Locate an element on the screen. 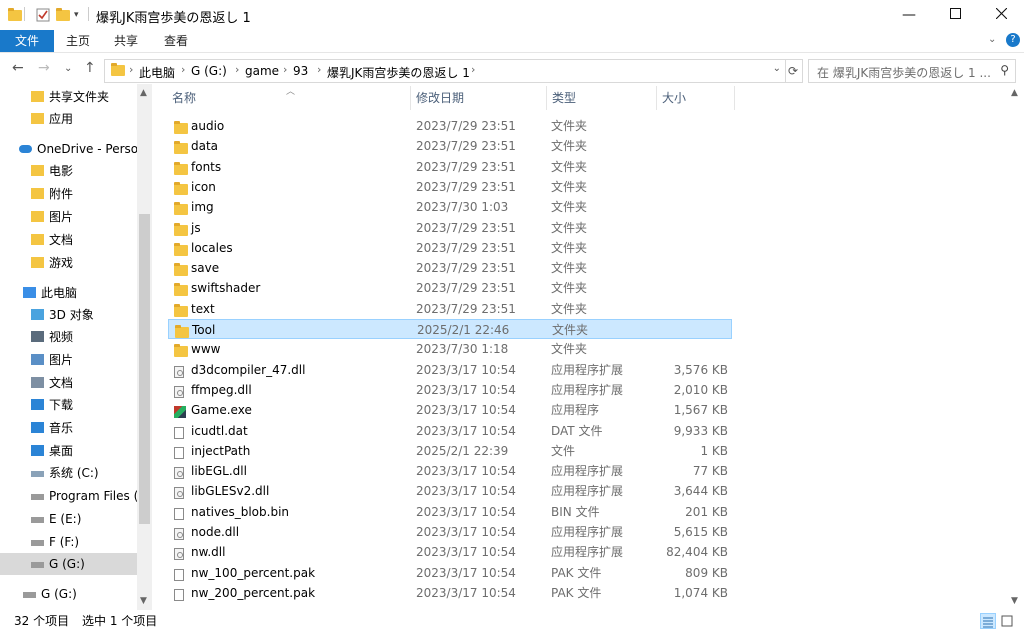 Image resolution: width=1024 pixels, height=636 pixels. file-row: img 2023/7/30 1:03 文件夹 is located at coordinates (450, 207).